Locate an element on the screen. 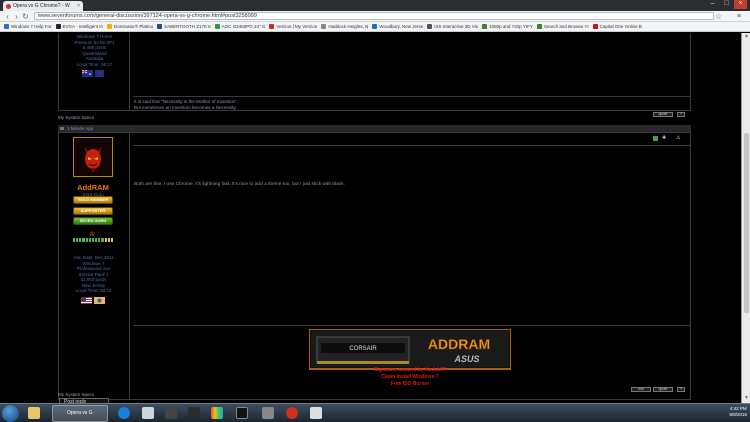 The height and width of the screenshot is (422, 750). cmd-icon is located at coordinates (242, 413).